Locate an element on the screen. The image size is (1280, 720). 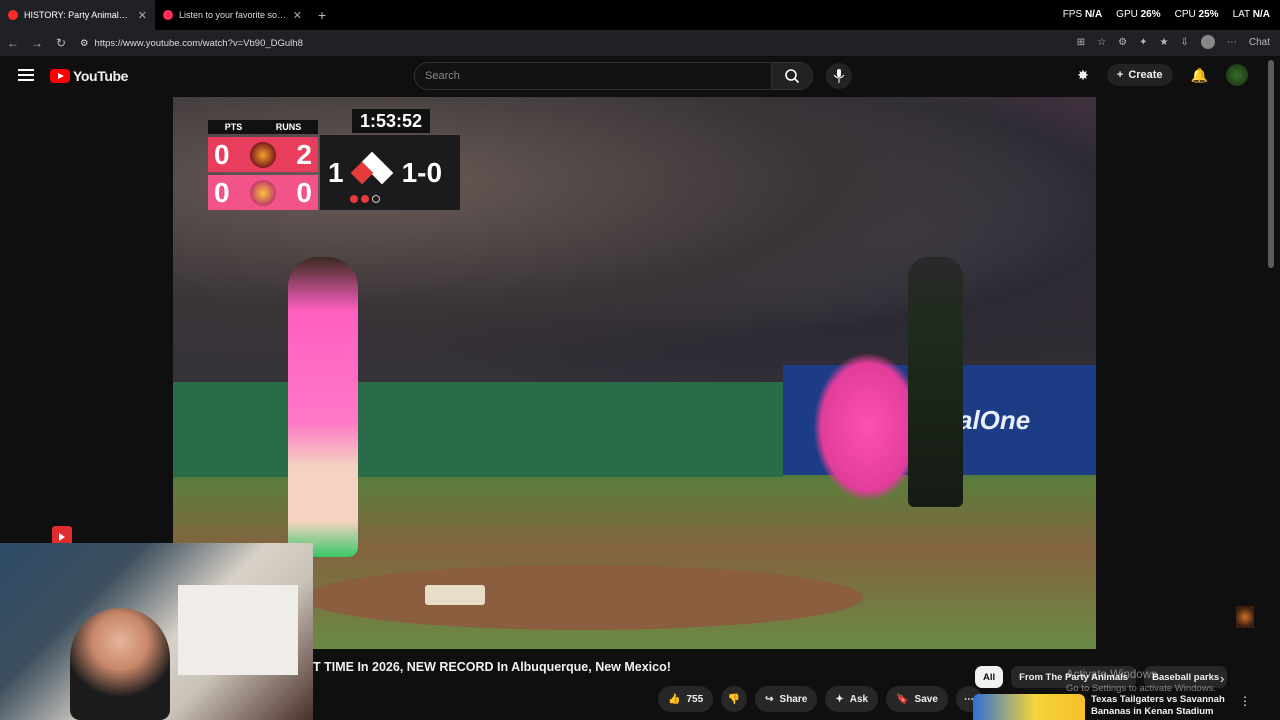
more-vertical-icon: ⋮ is located at coordinates (1245, 707).